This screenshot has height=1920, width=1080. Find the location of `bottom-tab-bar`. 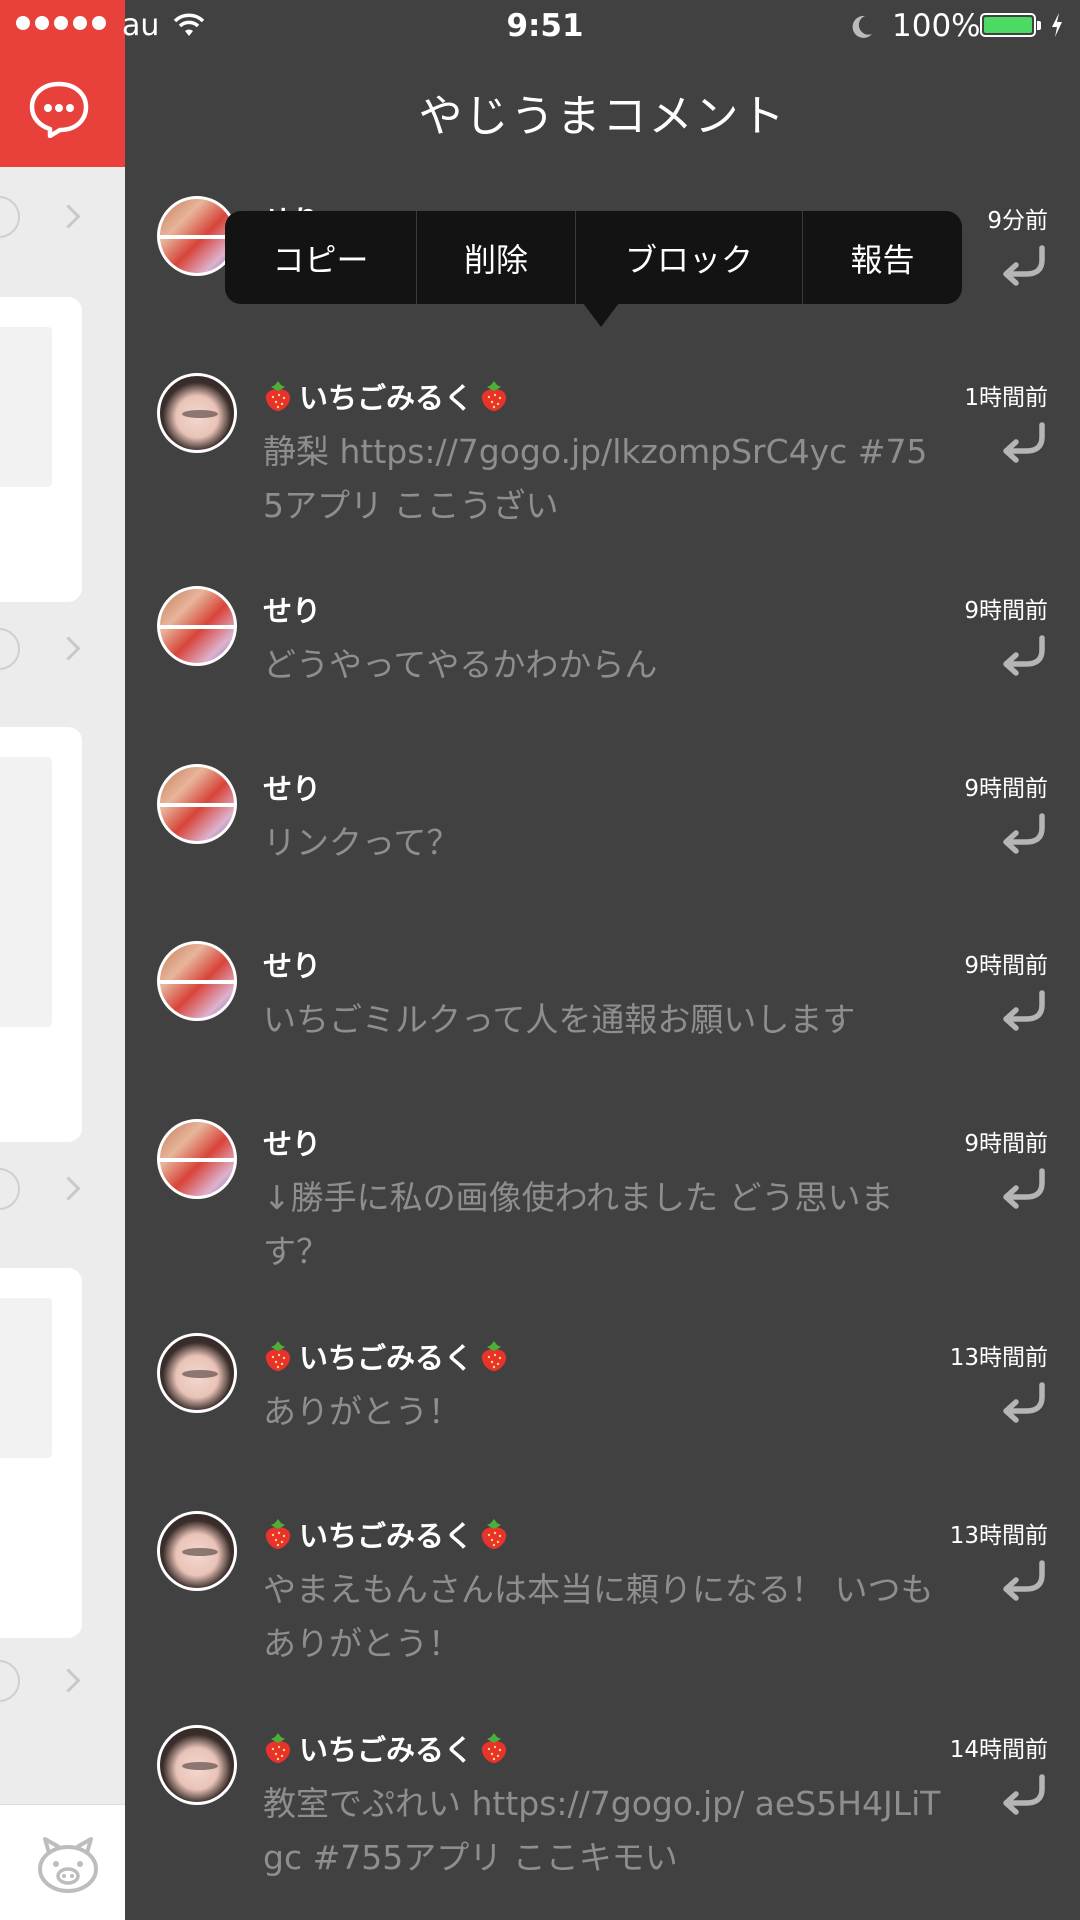

bottom-tab-bar is located at coordinates (62, 1862).